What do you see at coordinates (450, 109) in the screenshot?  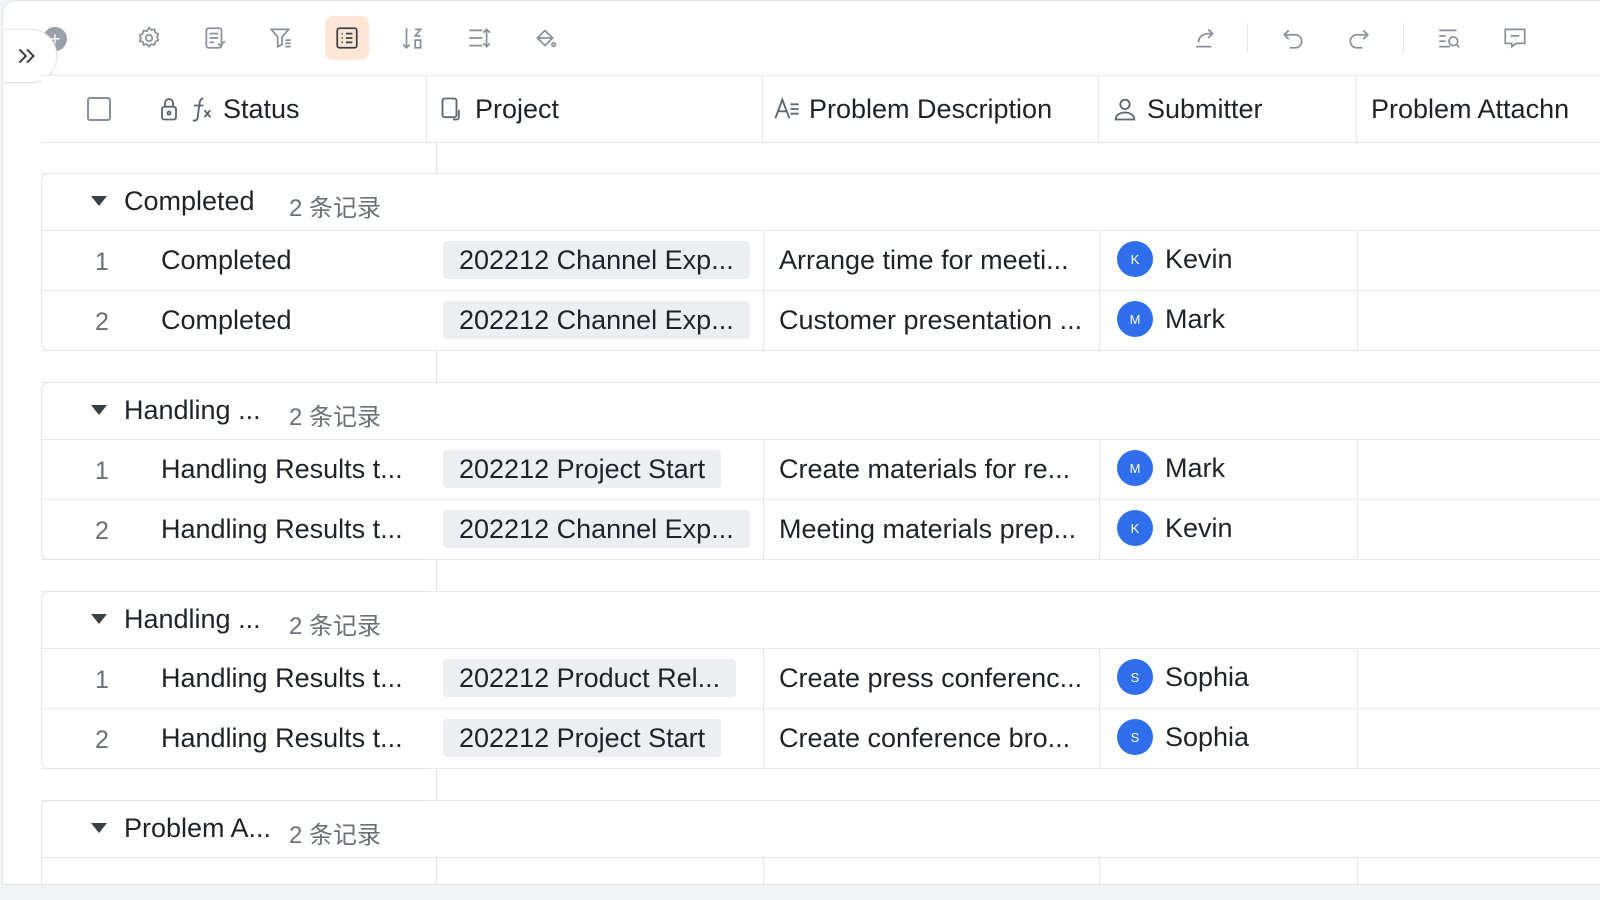 I see `link-record-icon` at bounding box center [450, 109].